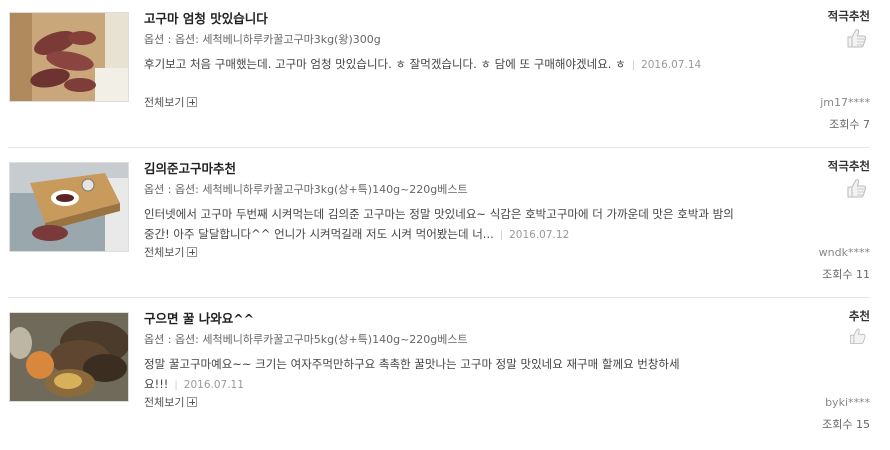  What do you see at coordinates (671, 65) in the screenshot?
I see `review-date: 2016.07.14` at bounding box center [671, 65].